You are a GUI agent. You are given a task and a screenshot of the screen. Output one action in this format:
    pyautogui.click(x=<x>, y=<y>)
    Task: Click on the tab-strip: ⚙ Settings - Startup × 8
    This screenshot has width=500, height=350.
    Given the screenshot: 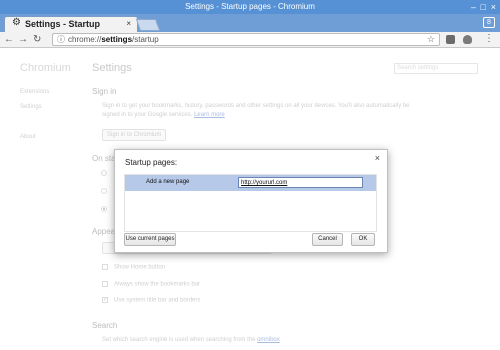 What is the action you would take?
    pyautogui.click(x=250, y=23)
    